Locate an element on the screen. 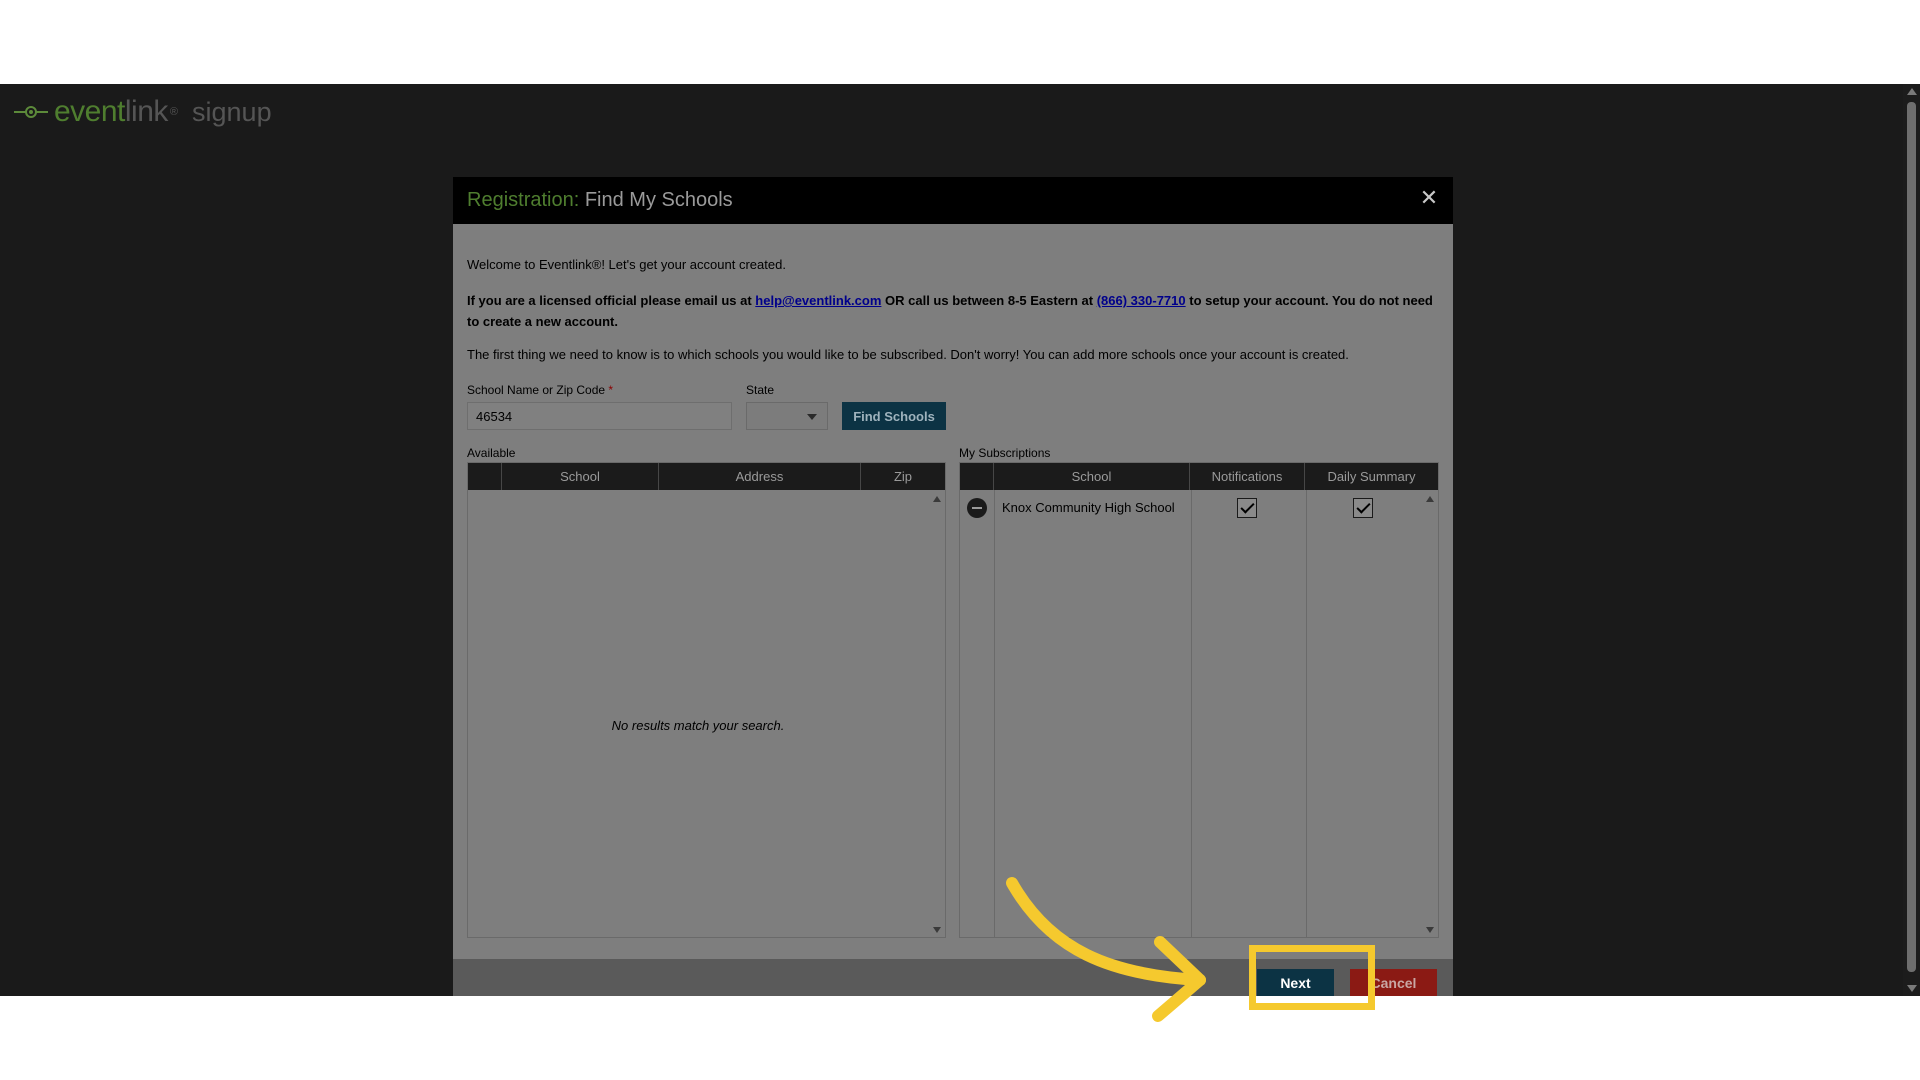 This screenshot has width=1920, height=1080. eventlink-logo: event link ® signup is located at coordinates (143, 112).